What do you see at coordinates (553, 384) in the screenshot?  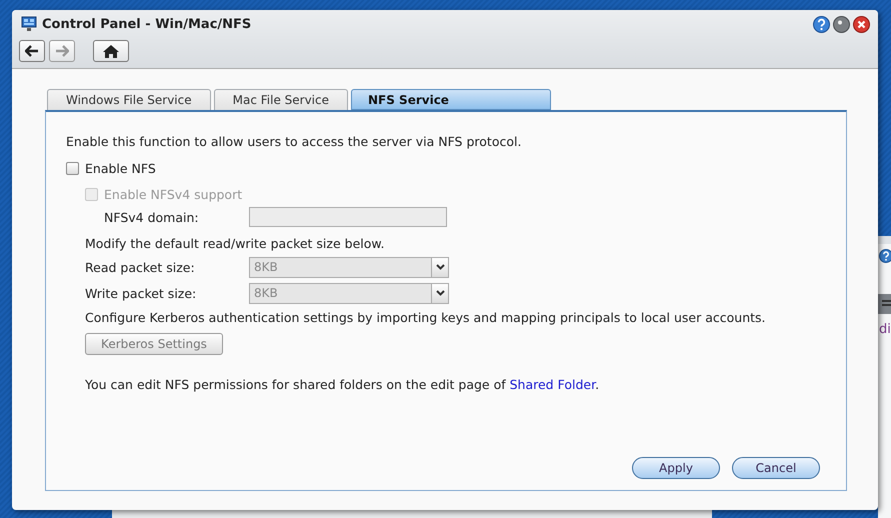 I see `shared-folder-link: Shared Folder` at bounding box center [553, 384].